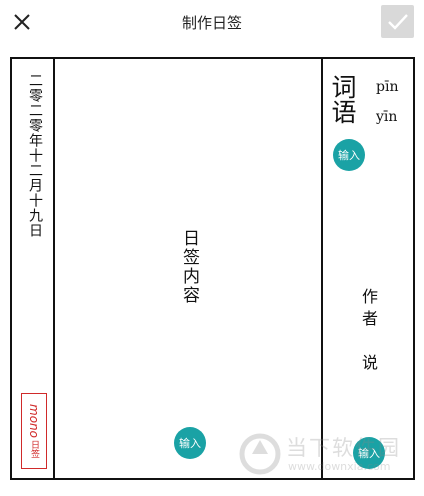  Describe the element at coordinates (369, 453) in the screenshot. I see `author-input-button: 输入` at that location.